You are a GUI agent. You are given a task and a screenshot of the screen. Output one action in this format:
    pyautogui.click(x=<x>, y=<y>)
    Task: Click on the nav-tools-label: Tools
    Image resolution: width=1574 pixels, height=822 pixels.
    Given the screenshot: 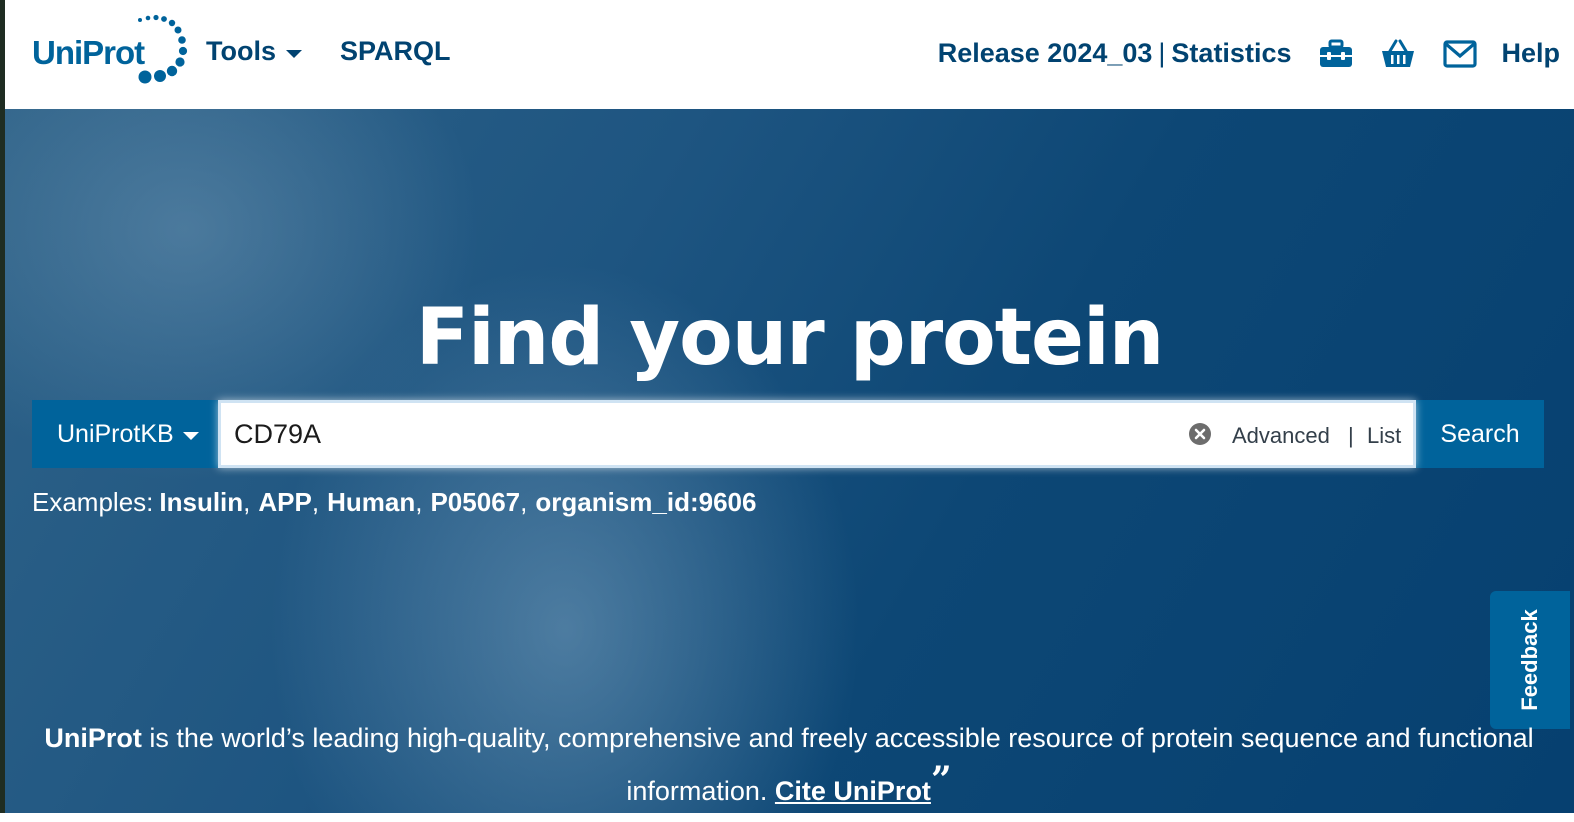 What is the action you would take?
    pyautogui.click(x=241, y=51)
    